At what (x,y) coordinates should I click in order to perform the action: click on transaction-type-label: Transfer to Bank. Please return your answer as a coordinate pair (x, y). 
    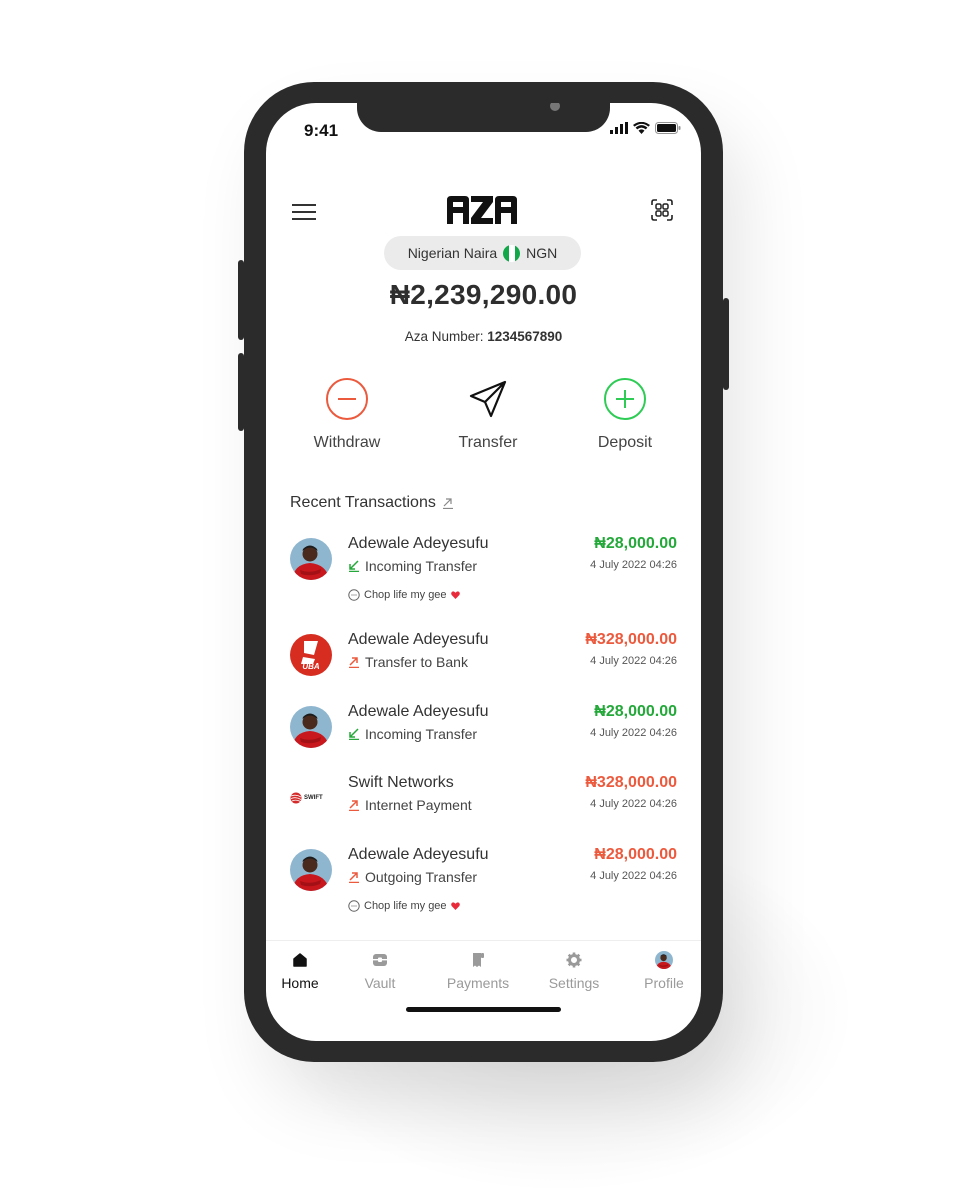
    Looking at the image, I should click on (416, 662).